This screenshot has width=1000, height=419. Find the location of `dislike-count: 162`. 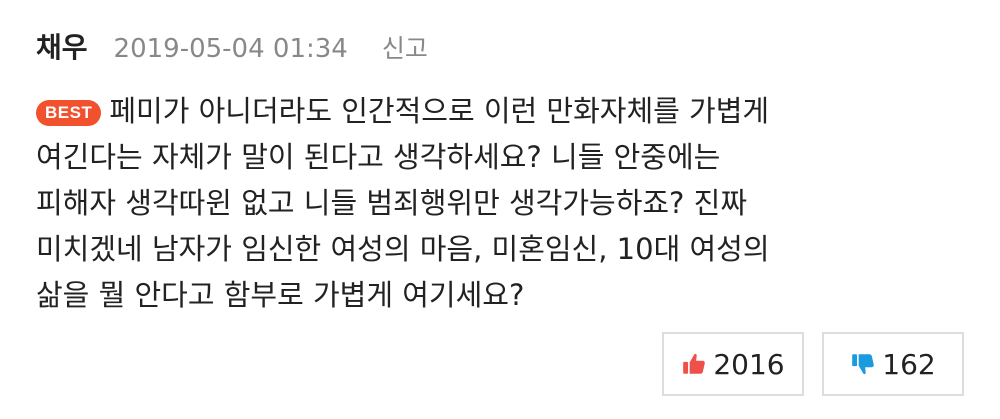

dislike-count: 162 is located at coordinates (909, 364).